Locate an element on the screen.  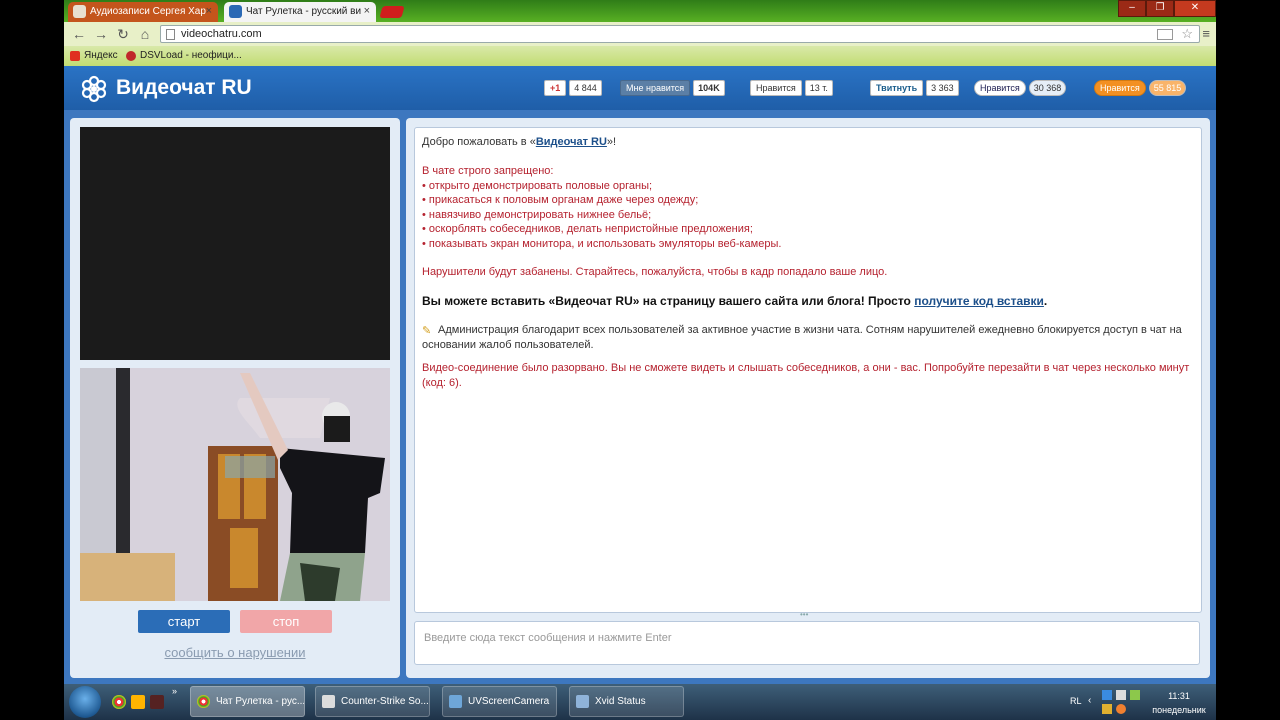
camera-icon is located at coordinates (1165, 34).